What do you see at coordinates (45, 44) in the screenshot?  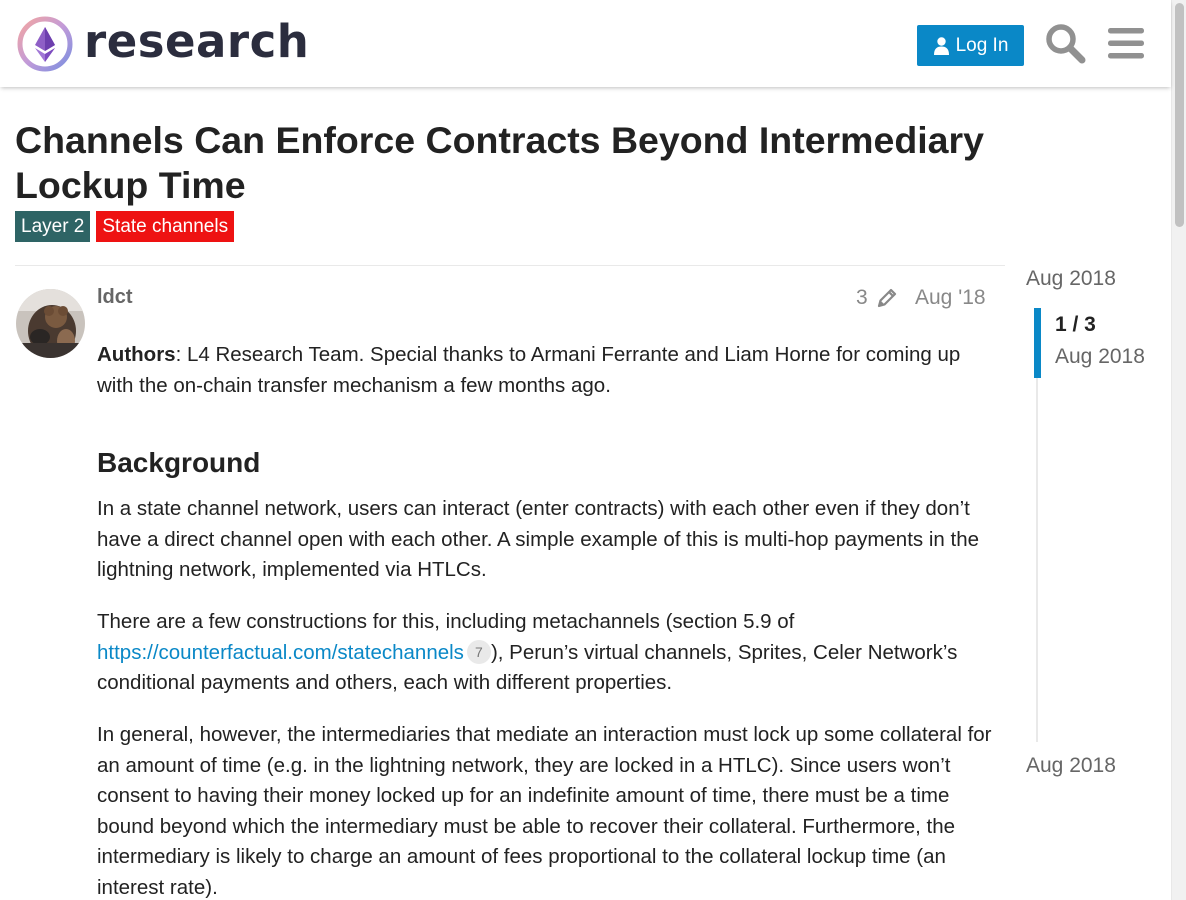 I see `research-logo-icon` at bounding box center [45, 44].